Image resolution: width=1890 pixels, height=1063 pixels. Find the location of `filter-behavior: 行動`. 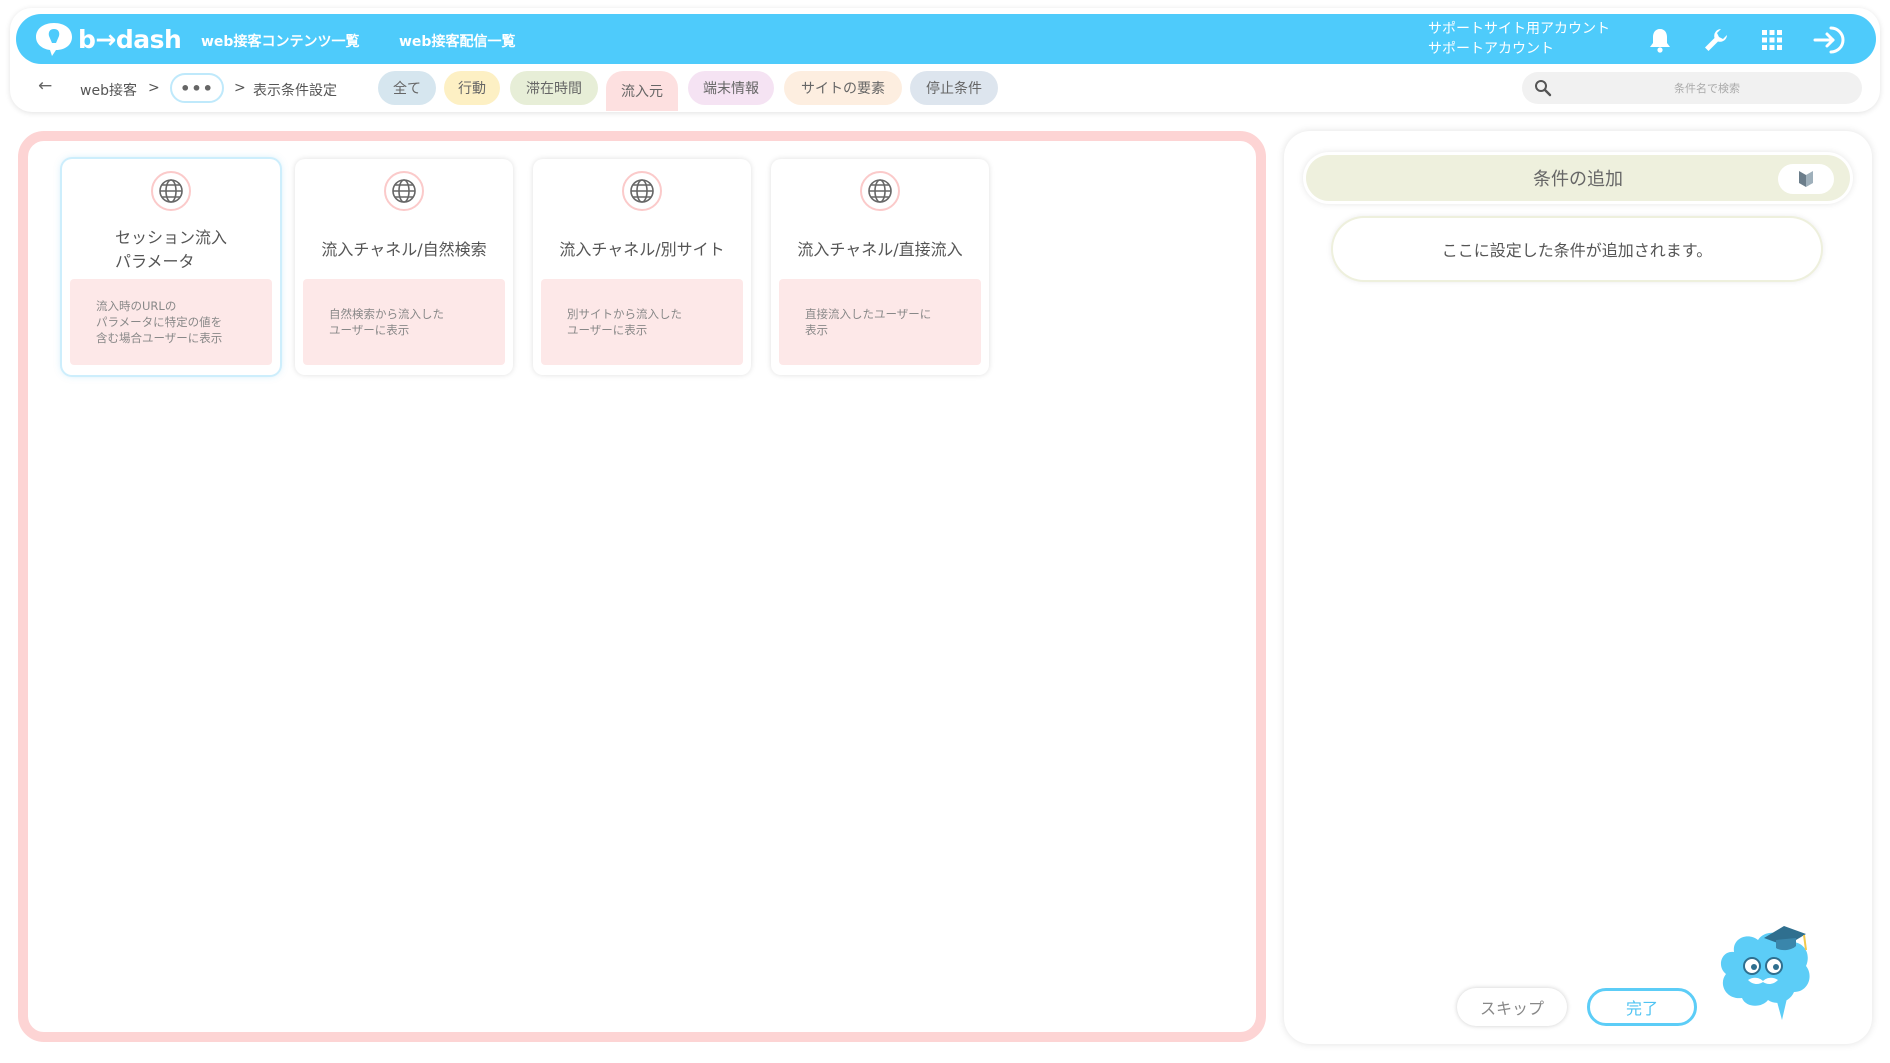

filter-behavior: 行動 is located at coordinates (472, 88).